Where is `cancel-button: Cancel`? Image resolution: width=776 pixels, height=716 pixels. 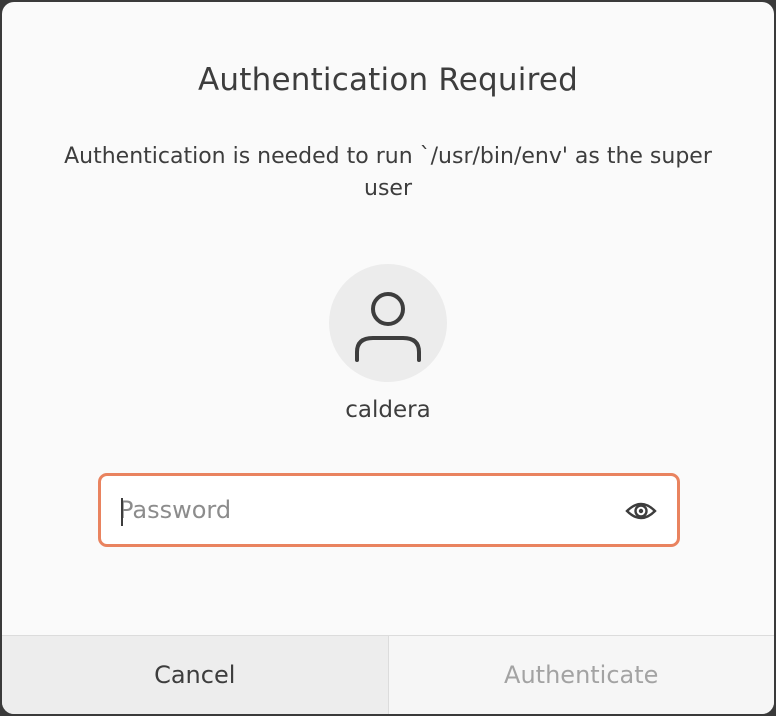
cancel-button: Cancel is located at coordinates (195, 675).